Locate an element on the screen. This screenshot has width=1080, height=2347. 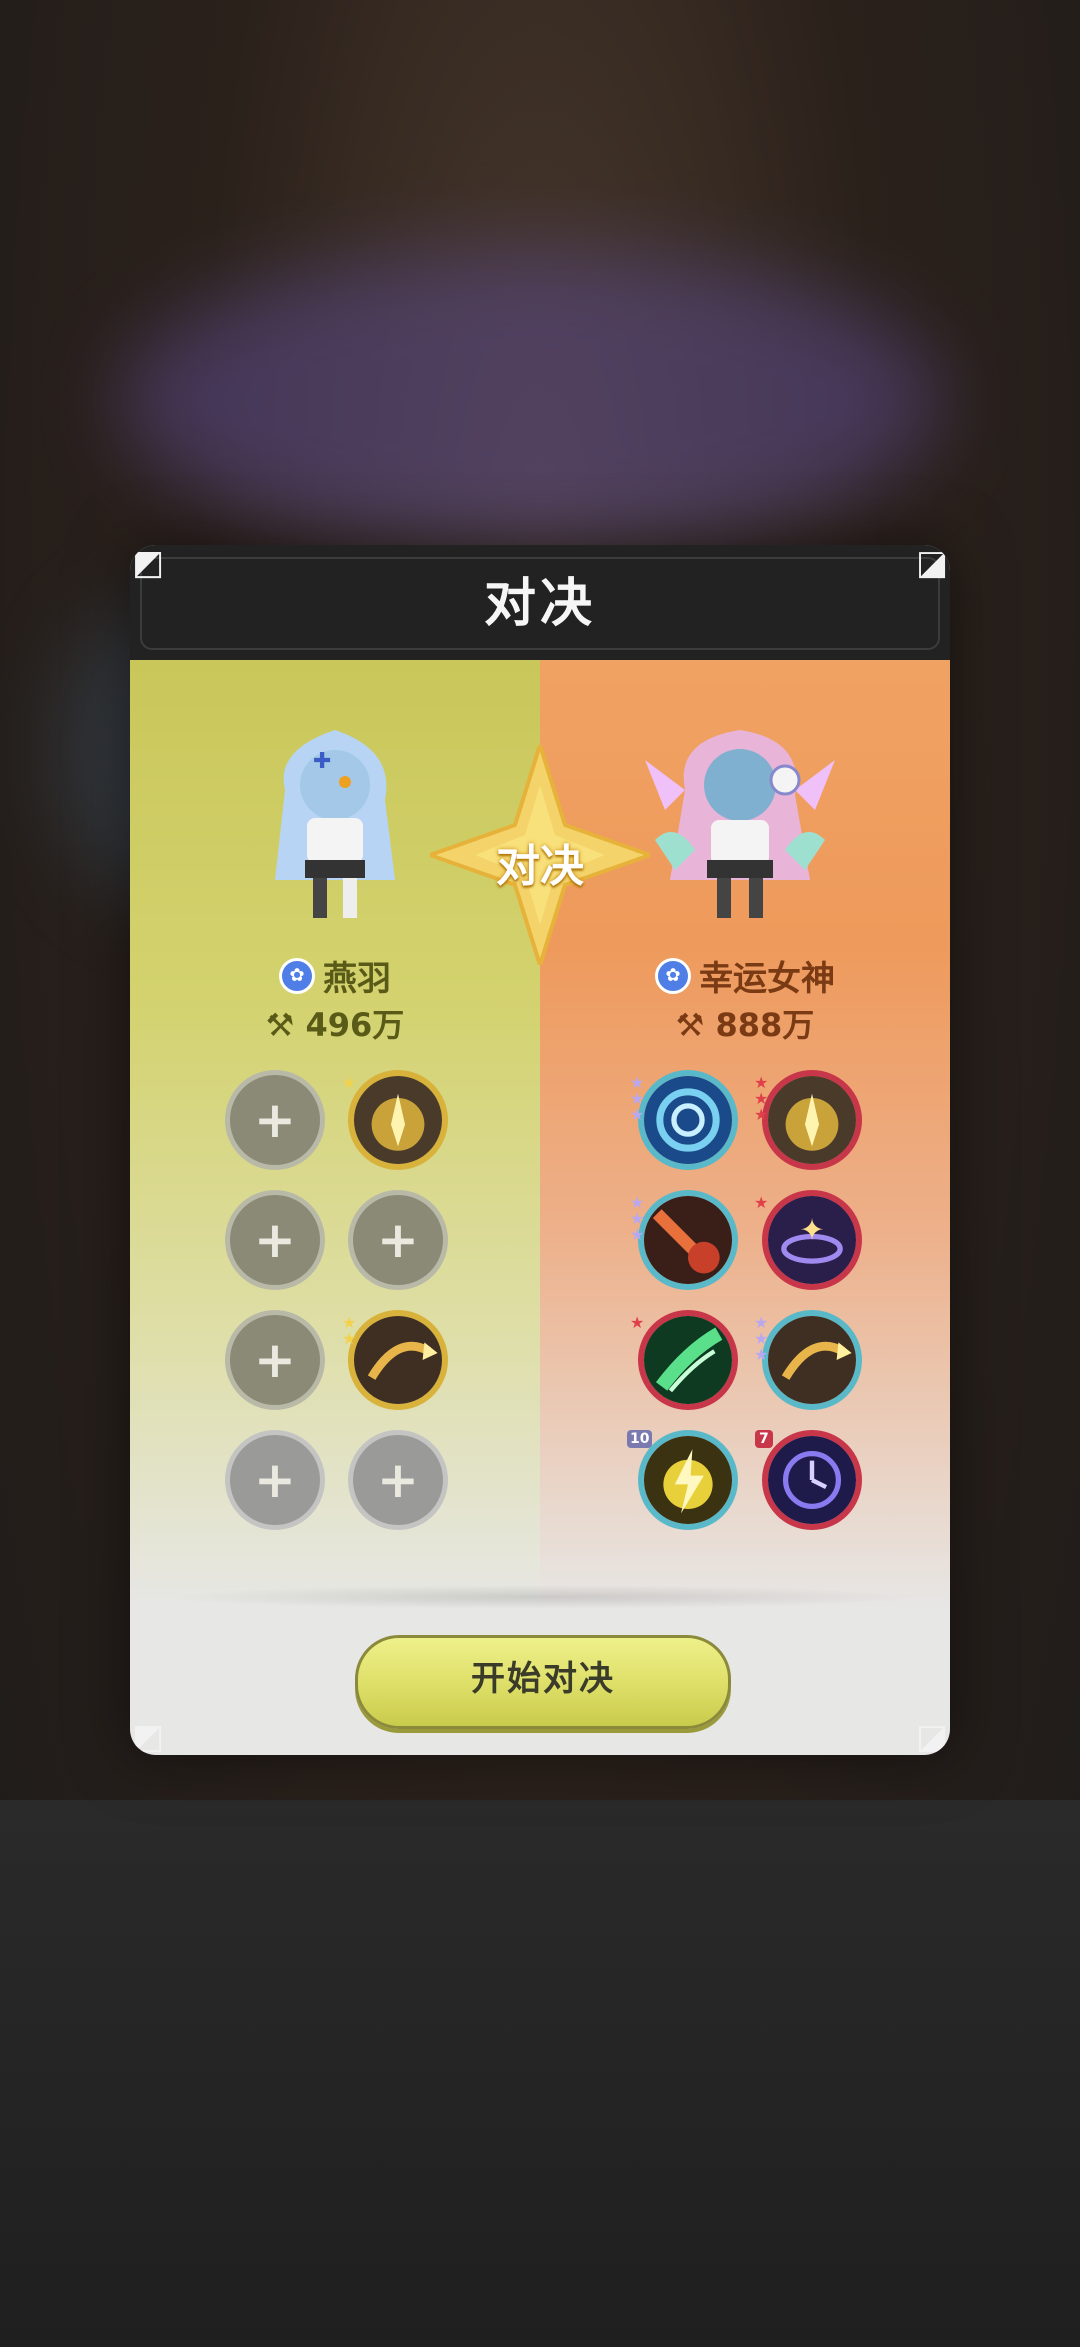
blue-vortex-skill-icon is located at coordinates (688, 1120).